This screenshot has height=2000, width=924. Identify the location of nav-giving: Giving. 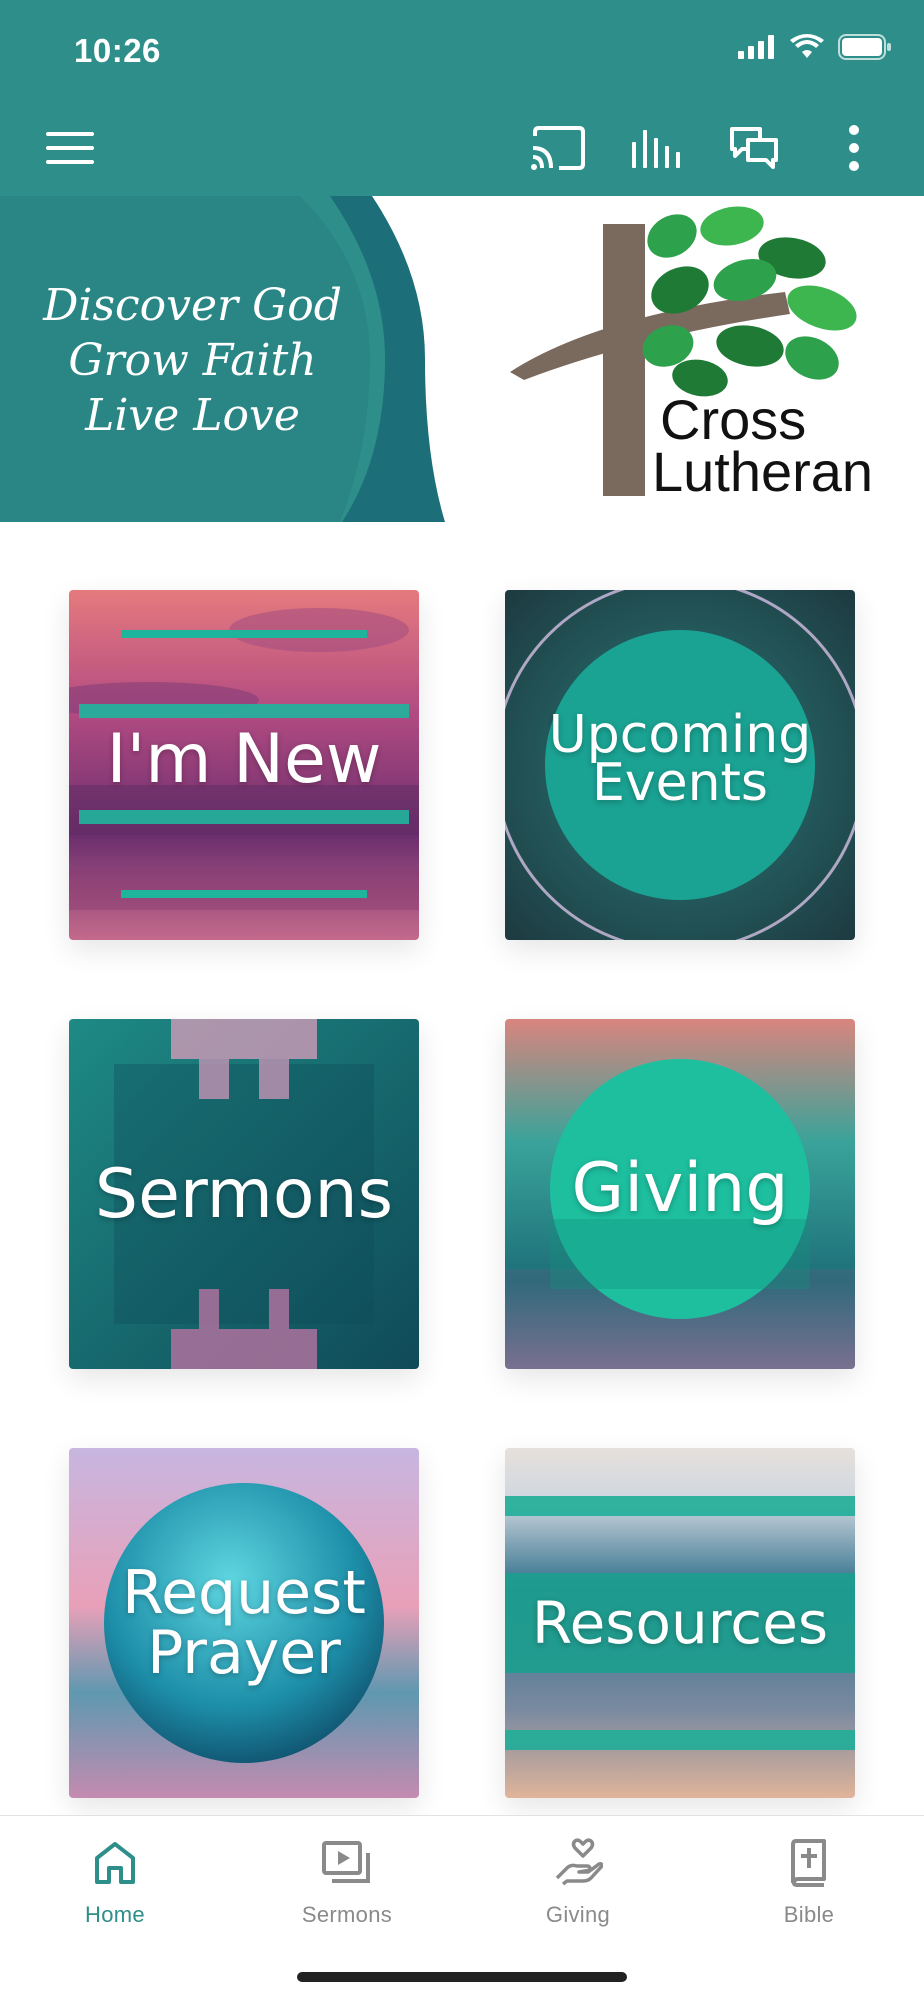
(578, 1889).